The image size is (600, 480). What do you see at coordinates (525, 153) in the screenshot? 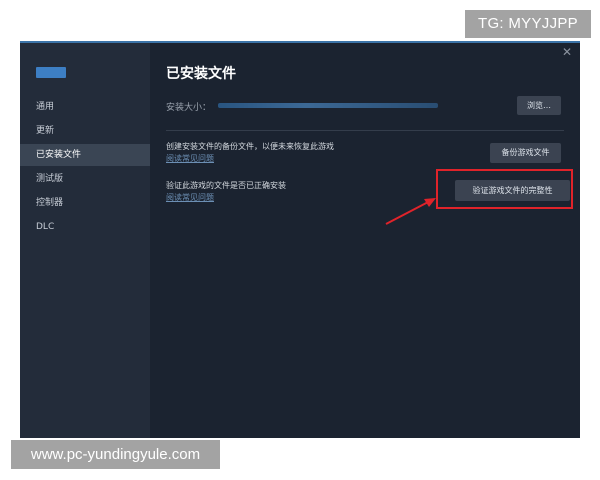
I see `backup-game-files-button: 备份游戏文件` at bounding box center [525, 153].